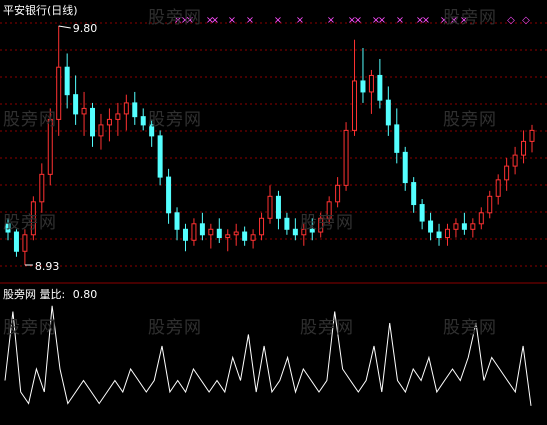  I want to click on indicator-label: 股旁网 量比: 0.80, so click(50, 294).